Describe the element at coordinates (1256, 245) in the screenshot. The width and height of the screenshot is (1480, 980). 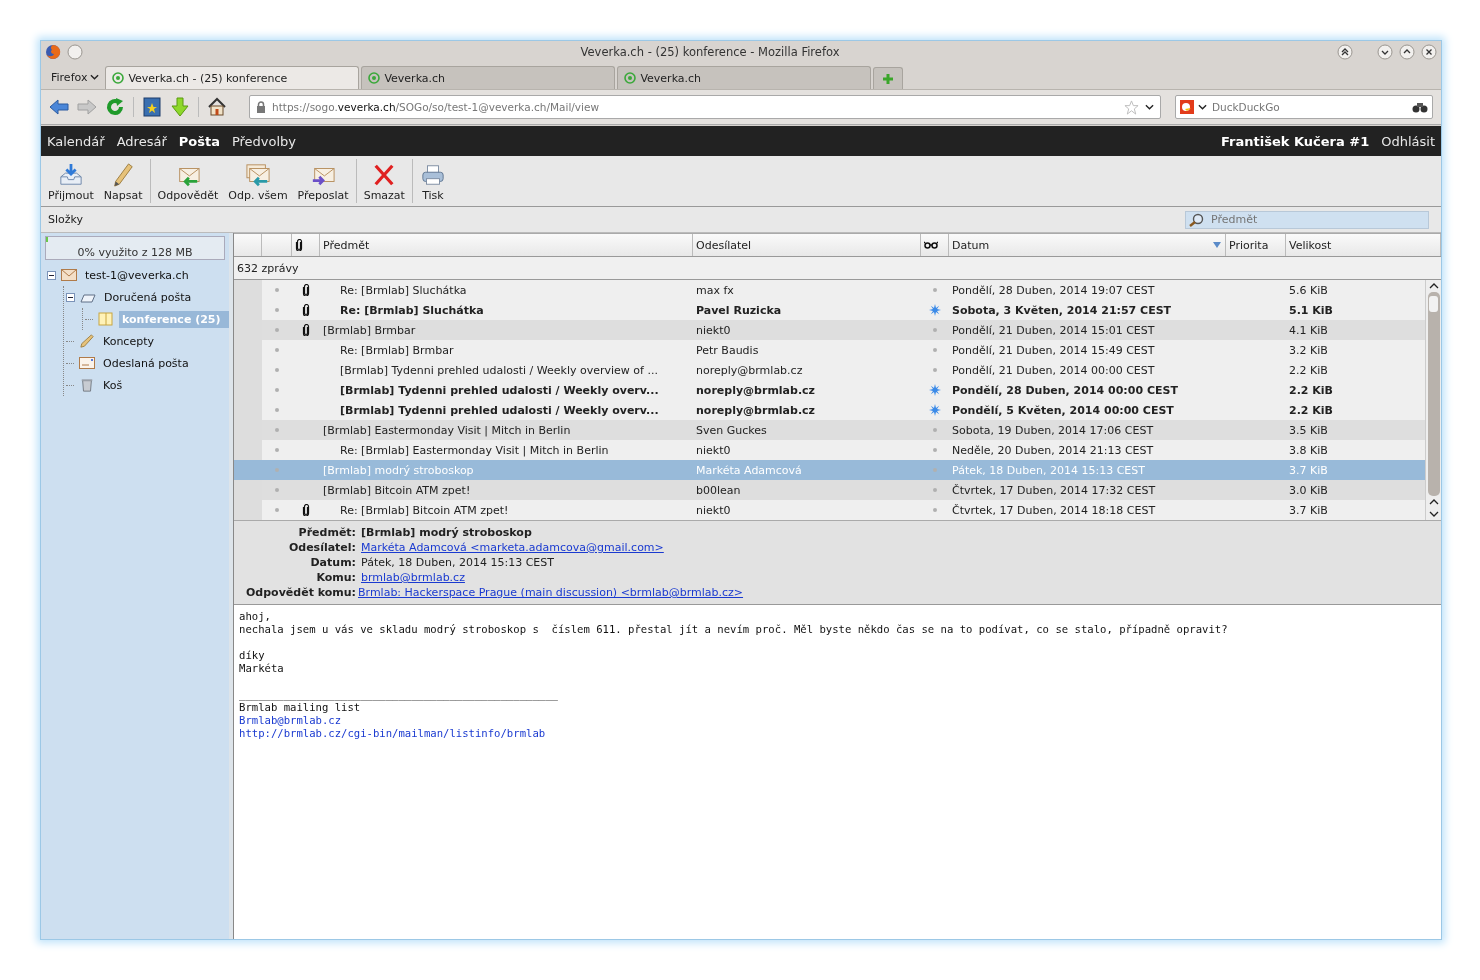
I see `column-header: Priorita` at that location.